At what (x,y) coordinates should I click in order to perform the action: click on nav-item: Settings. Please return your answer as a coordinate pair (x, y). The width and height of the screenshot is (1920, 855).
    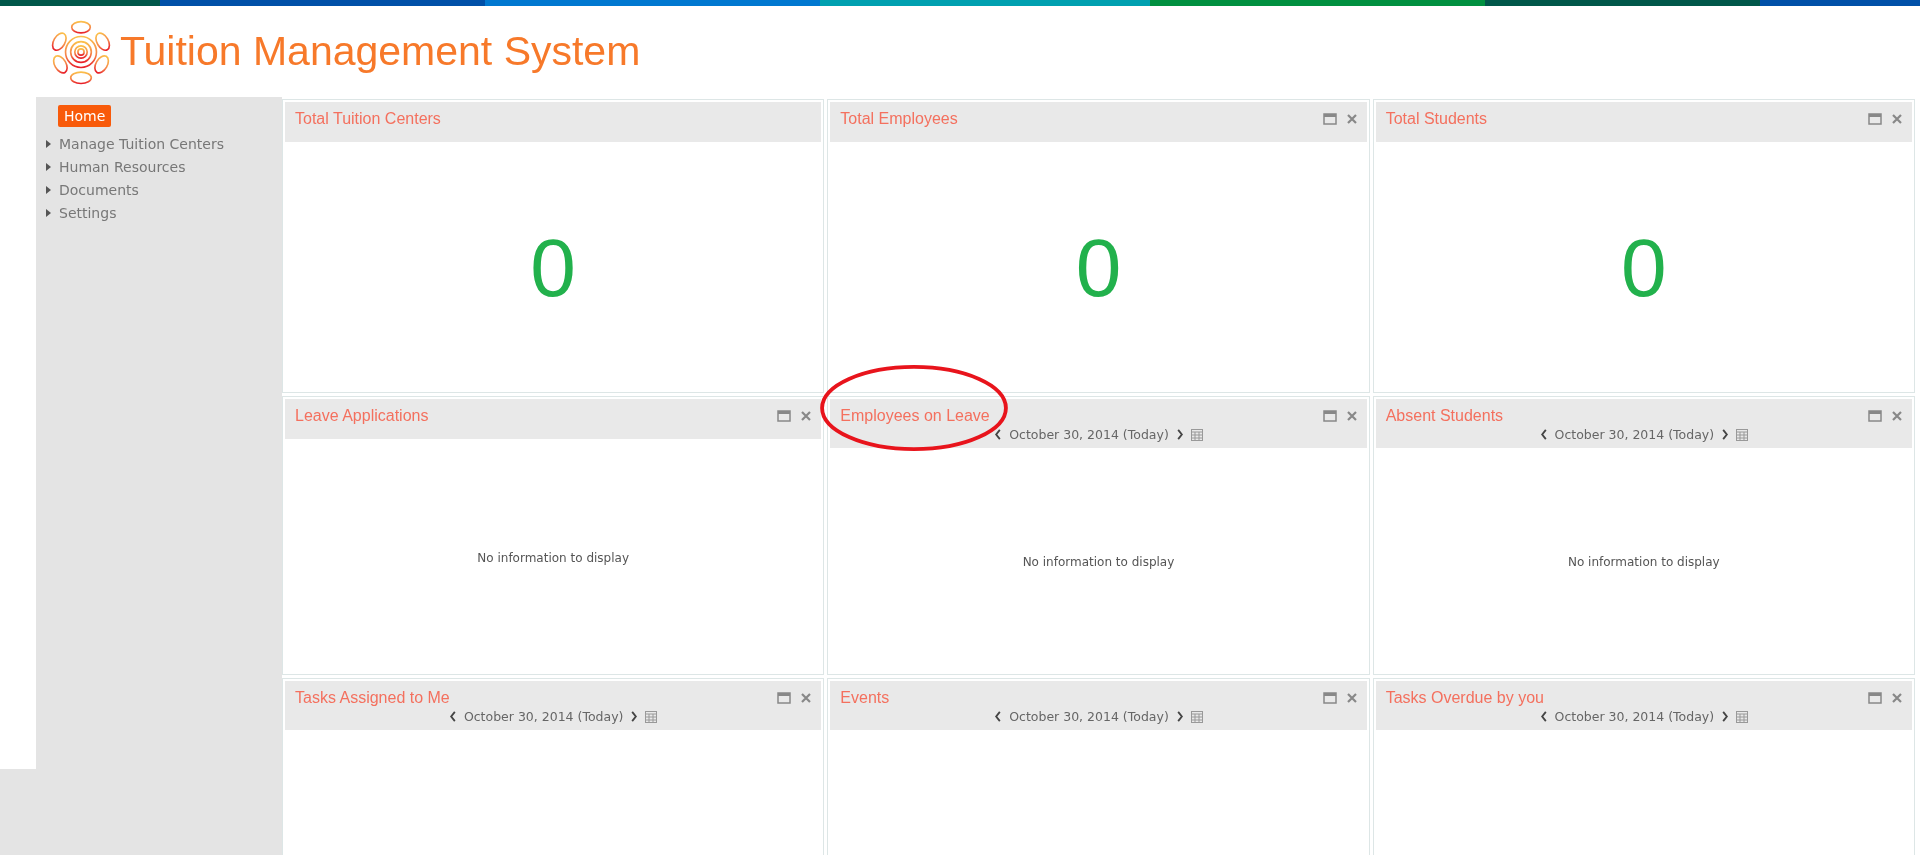
    Looking at the image, I should click on (88, 213).